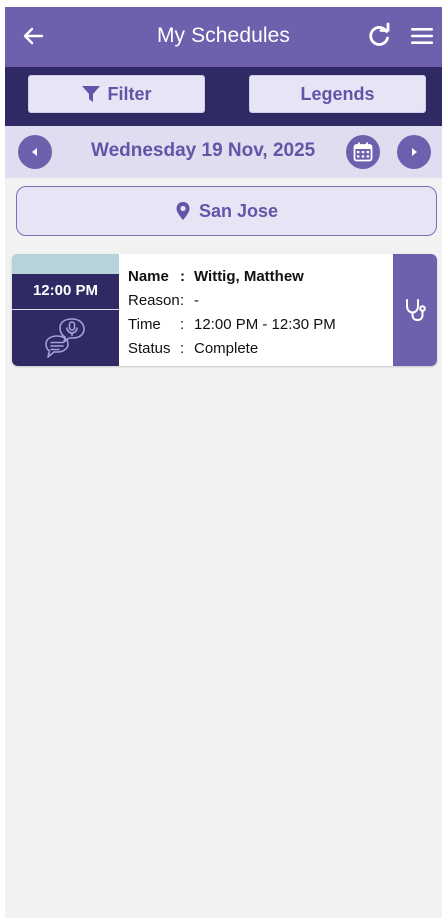  Describe the element at coordinates (422, 36) in the screenshot. I see `hamburger-menu-icon` at that location.